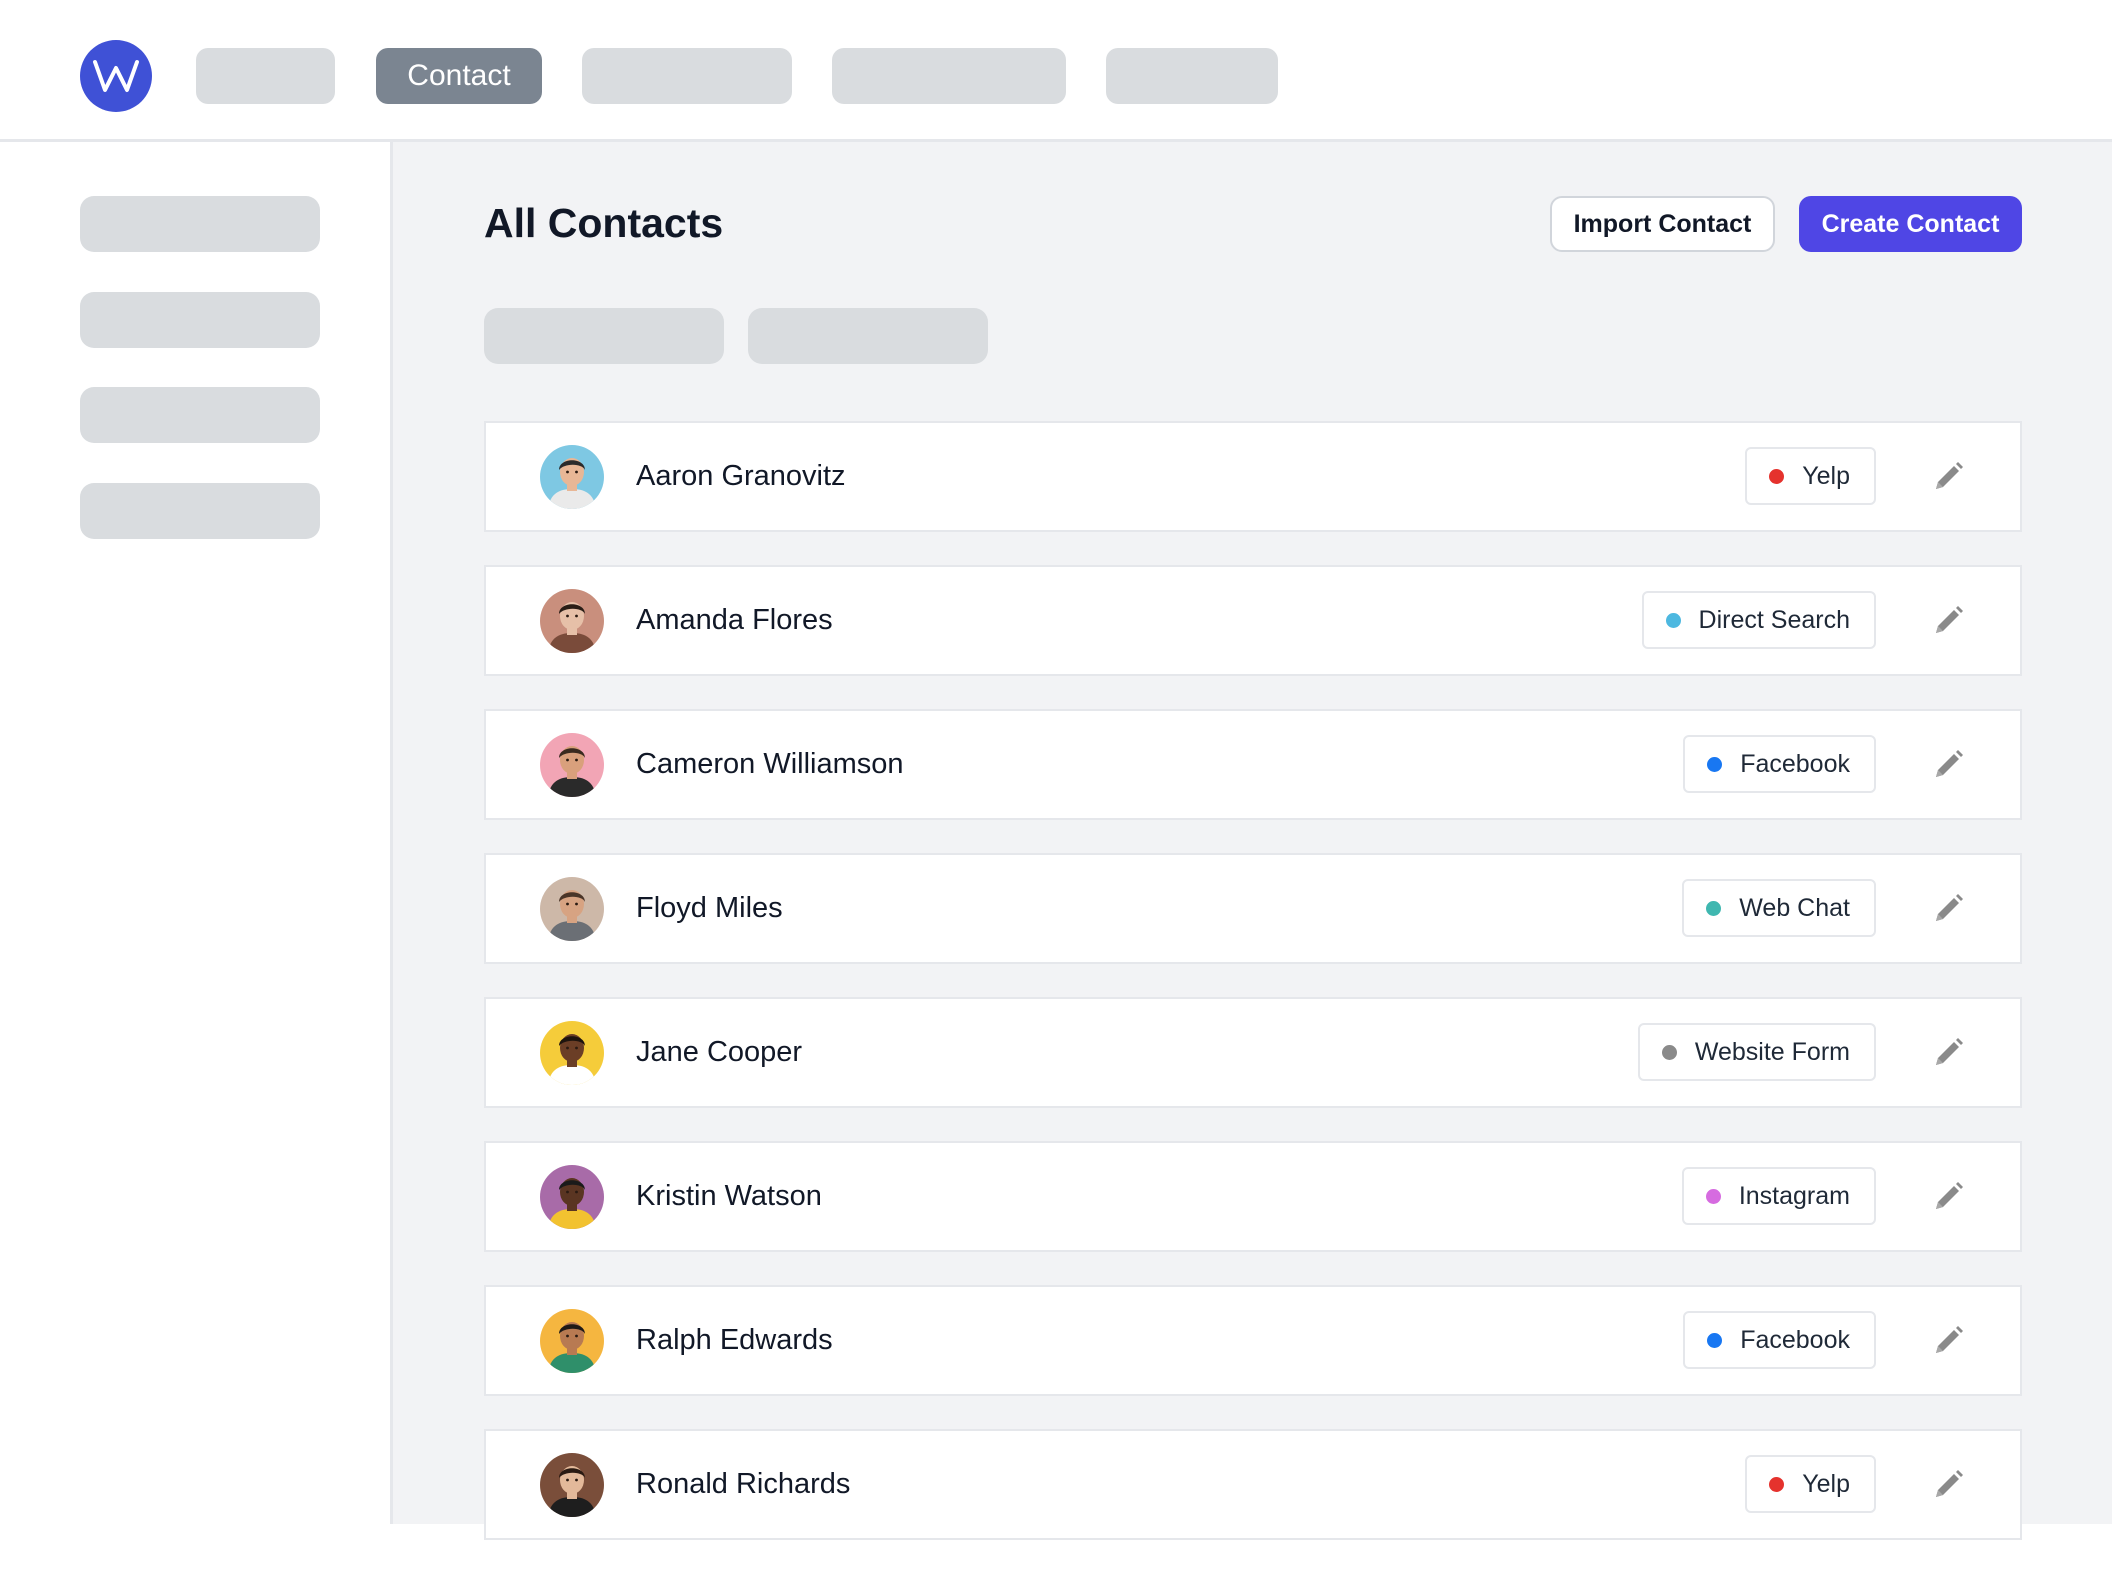  Describe the element at coordinates (1772, 1051) in the screenshot. I see `source-label: Website Form` at that location.